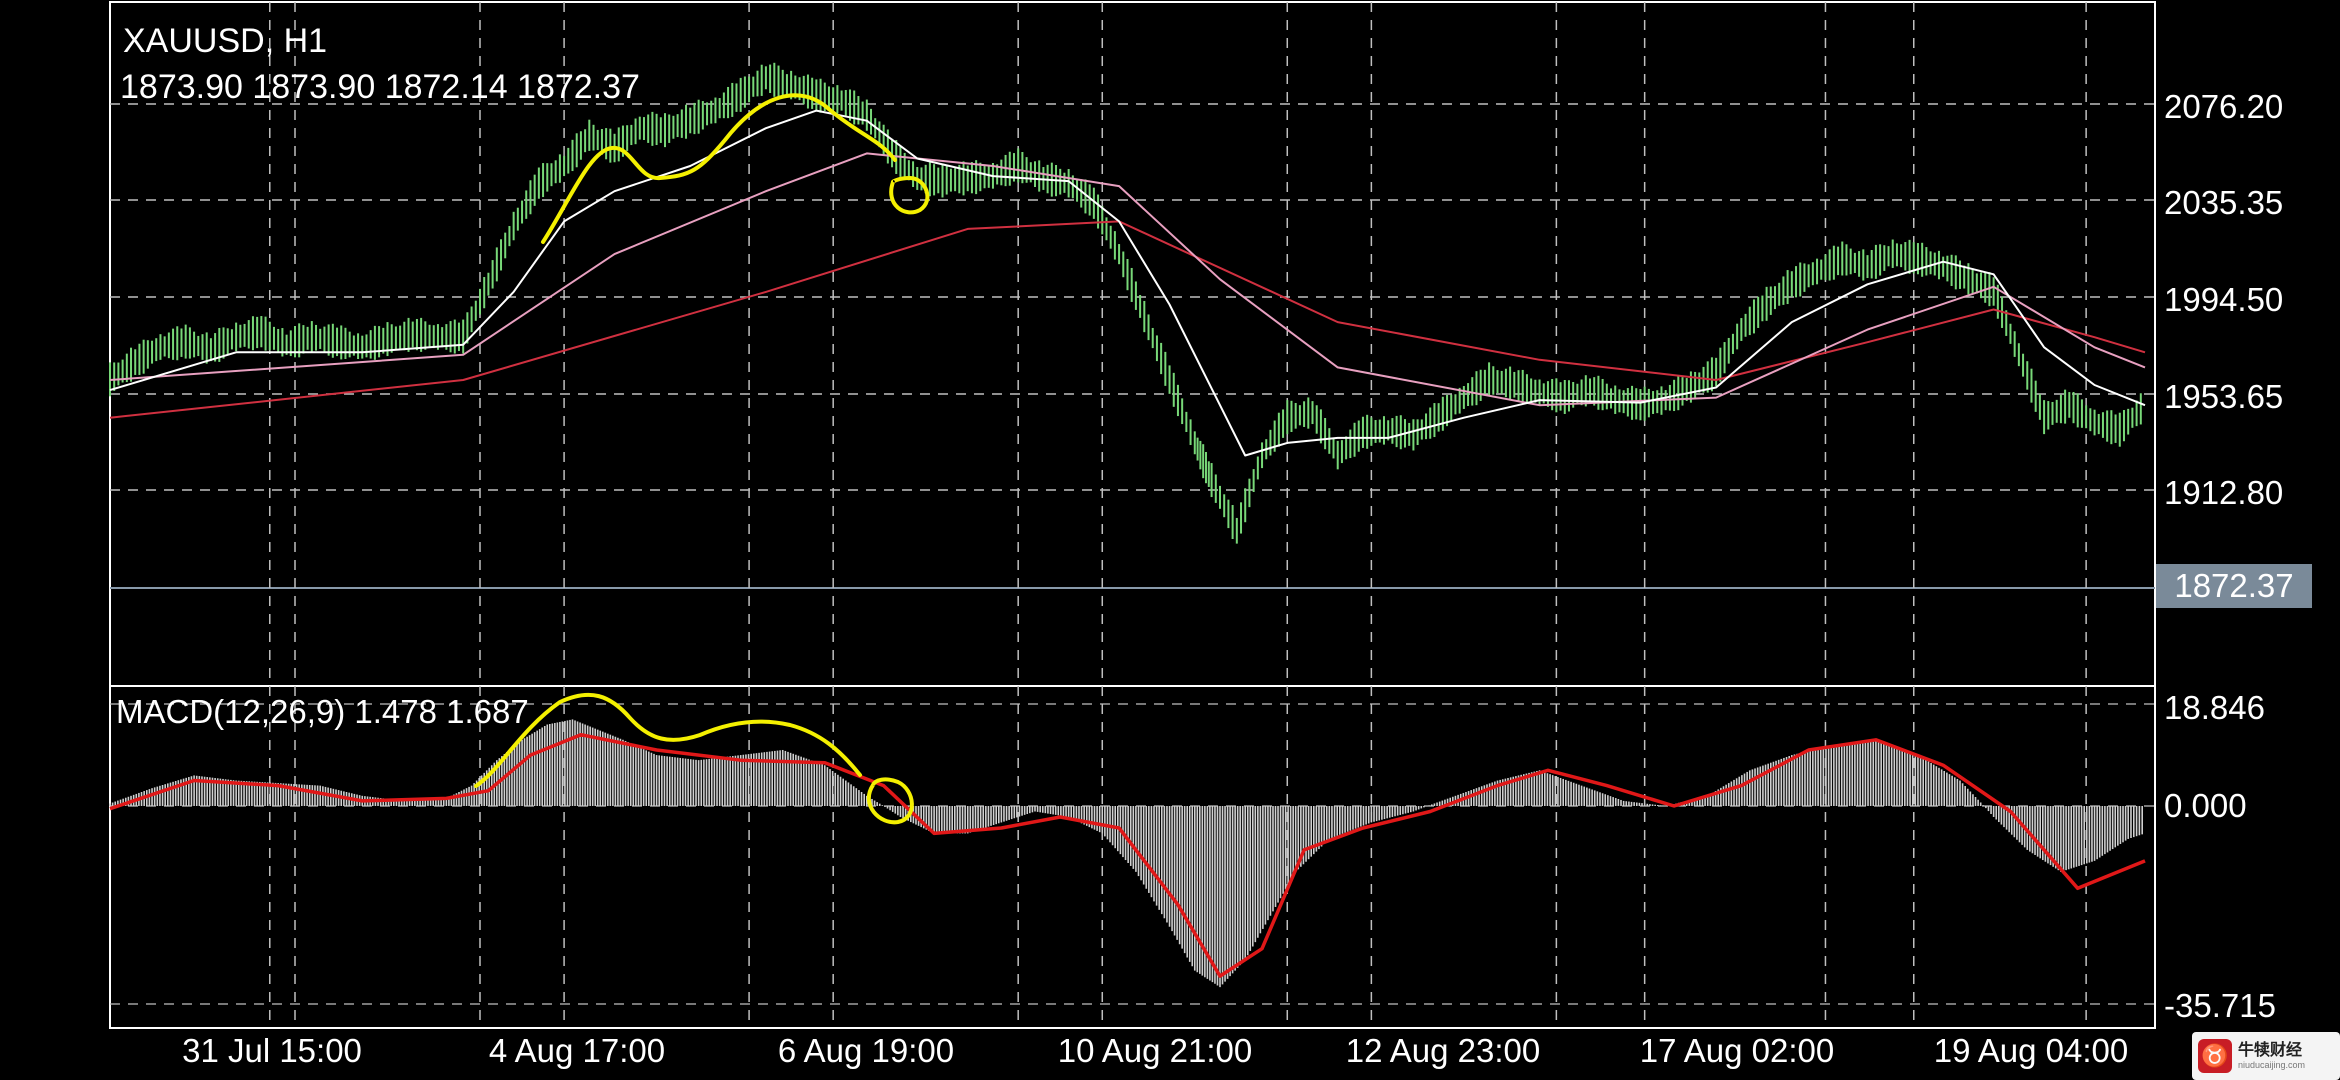  What do you see at coordinates (2270, 1050) in the screenshot?
I see `watermark-text: 牛犊财经` at bounding box center [2270, 1050].